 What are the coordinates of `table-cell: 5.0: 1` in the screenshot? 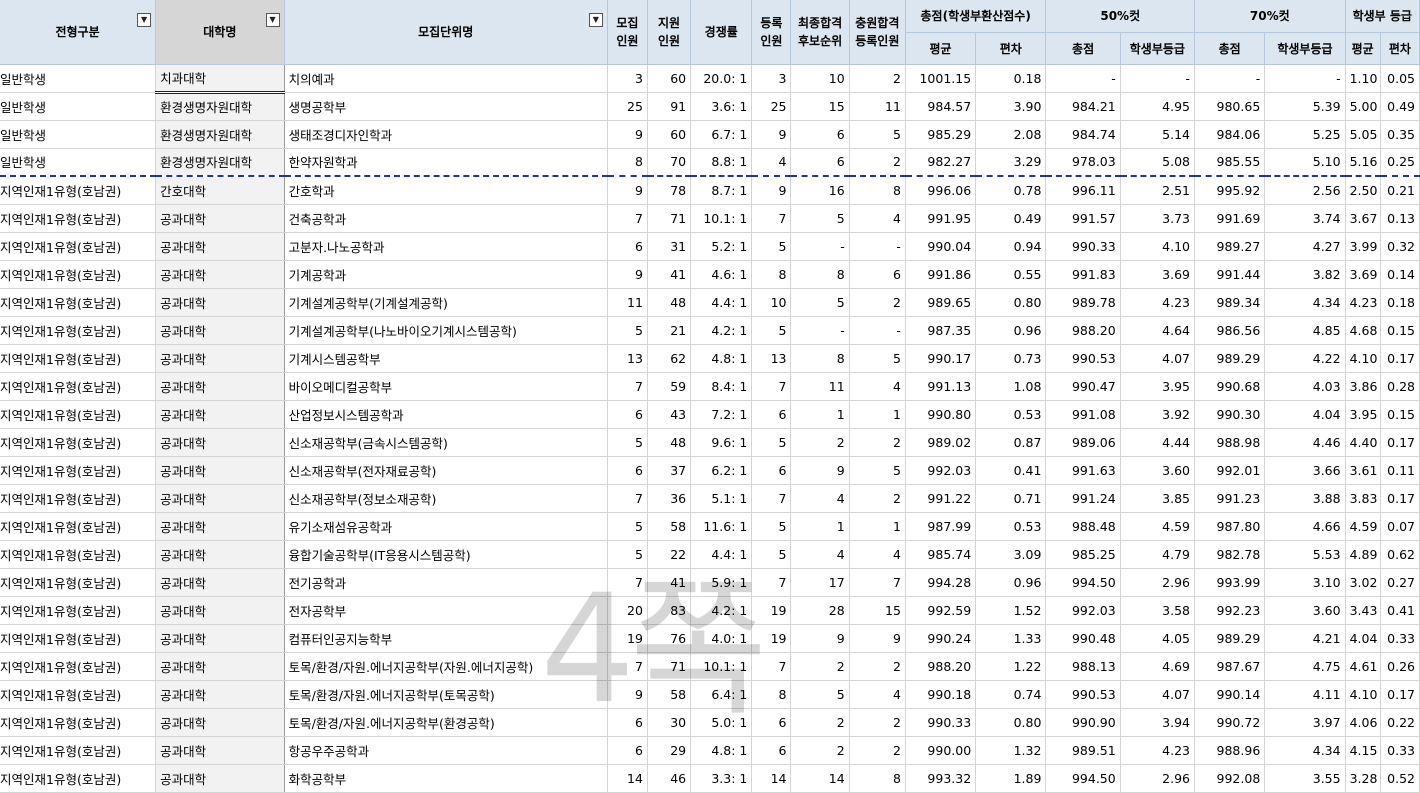 It's located at (721, 722).